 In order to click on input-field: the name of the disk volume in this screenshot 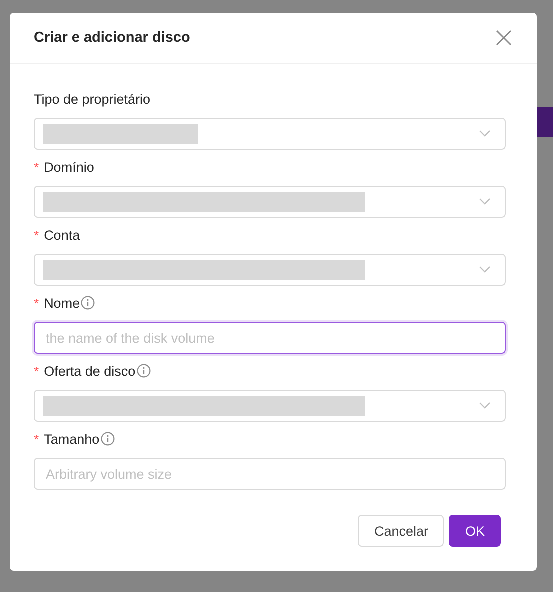, I will do `click(270, 338)`.